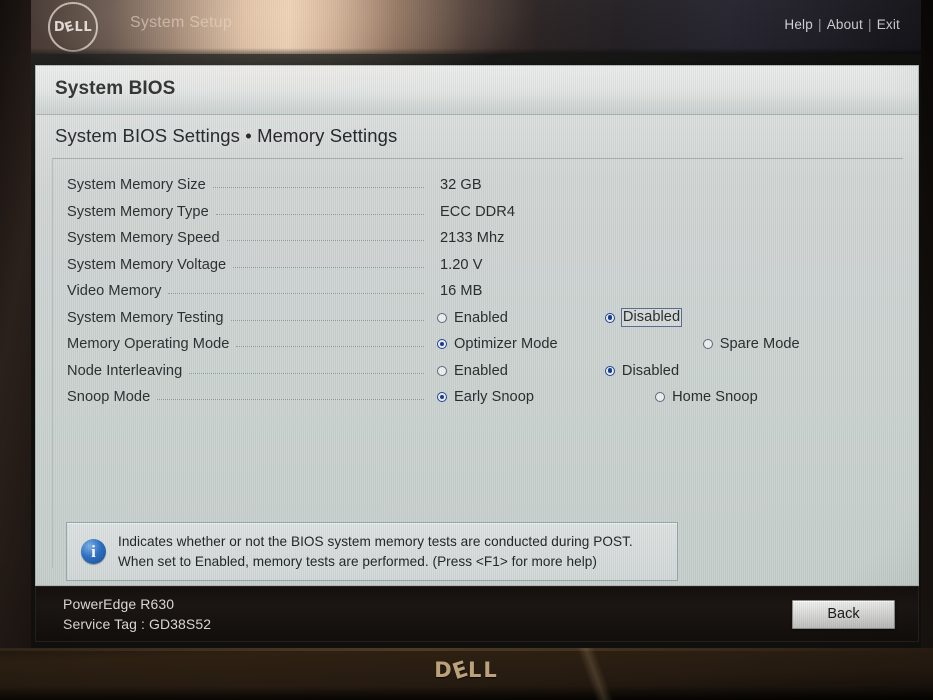  Describe the element at coordinates (461, 264) in the screenshot. I see `setting-value: 1.20 V` at that location.